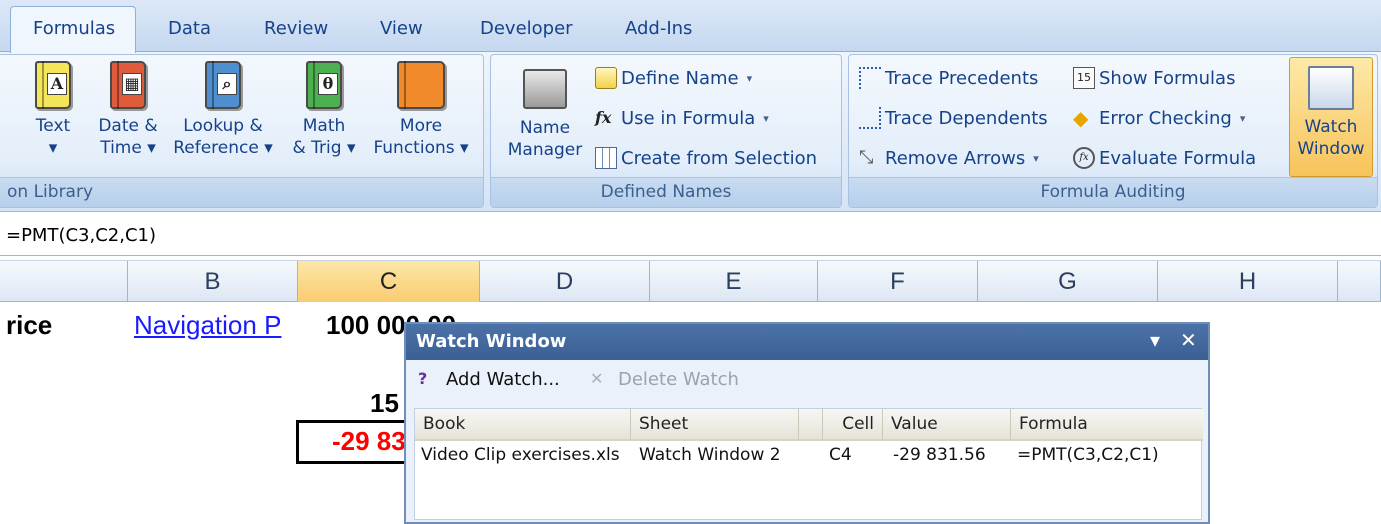 The height and width of the screenshot is (524, 1381). What do you see at coordinates (241, 192) in the screenshot?
I see `function-library-label: on Library` at bounding box center [241, 192].